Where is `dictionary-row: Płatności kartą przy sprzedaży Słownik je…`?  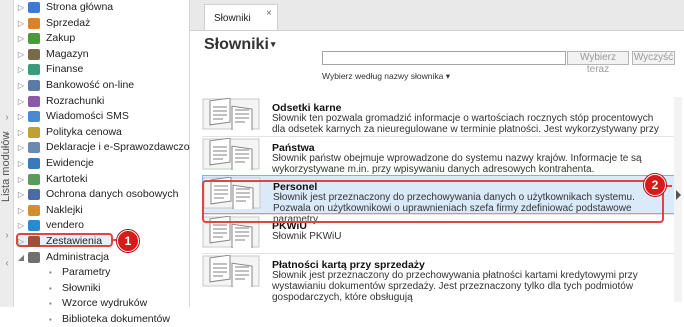 dictionary-row: Płatności kartą przy sprzedaży Słownik je… is located at coordinates (439, 278).